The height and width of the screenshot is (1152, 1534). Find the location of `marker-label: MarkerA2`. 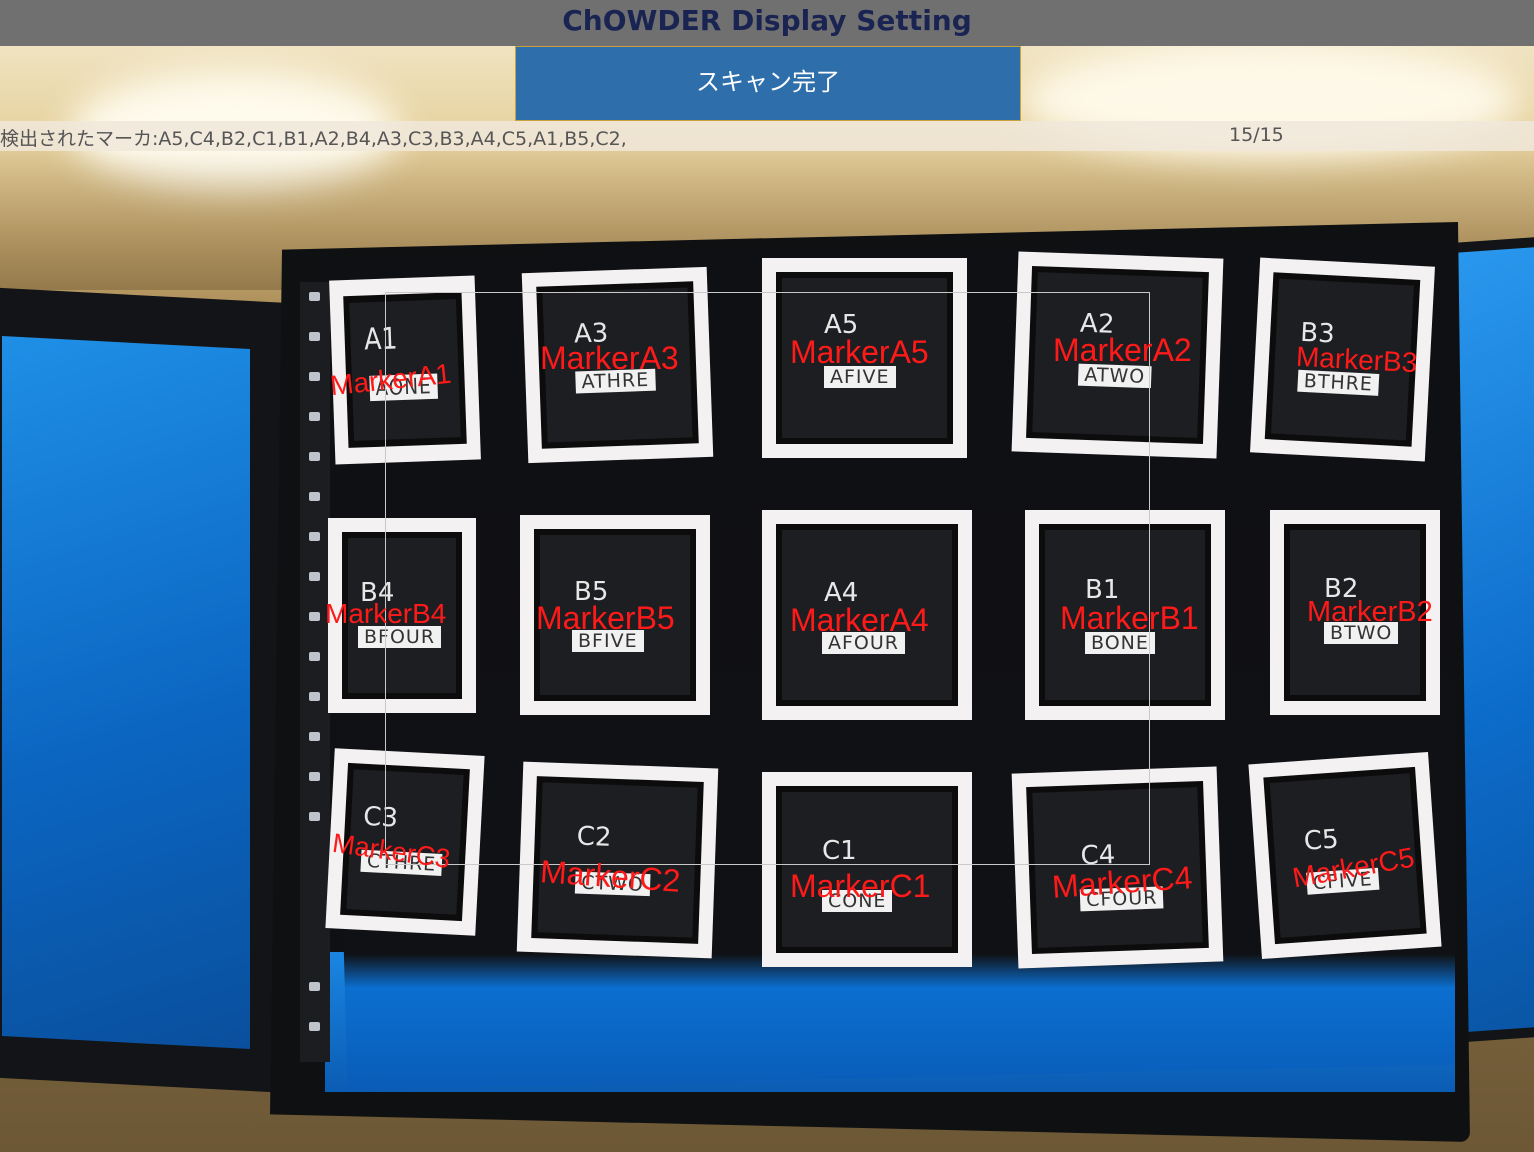

marker-label: MarkerA2 is located at coordinates (1122, 350).